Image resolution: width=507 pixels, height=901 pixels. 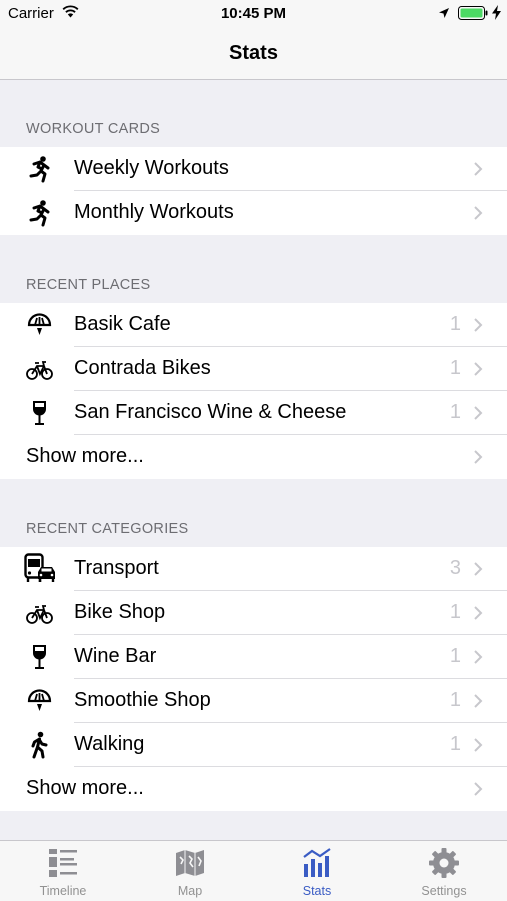 I want to click on section-header-recent-categories: RECENT CATEGORIES, so click(x=107, y=529).